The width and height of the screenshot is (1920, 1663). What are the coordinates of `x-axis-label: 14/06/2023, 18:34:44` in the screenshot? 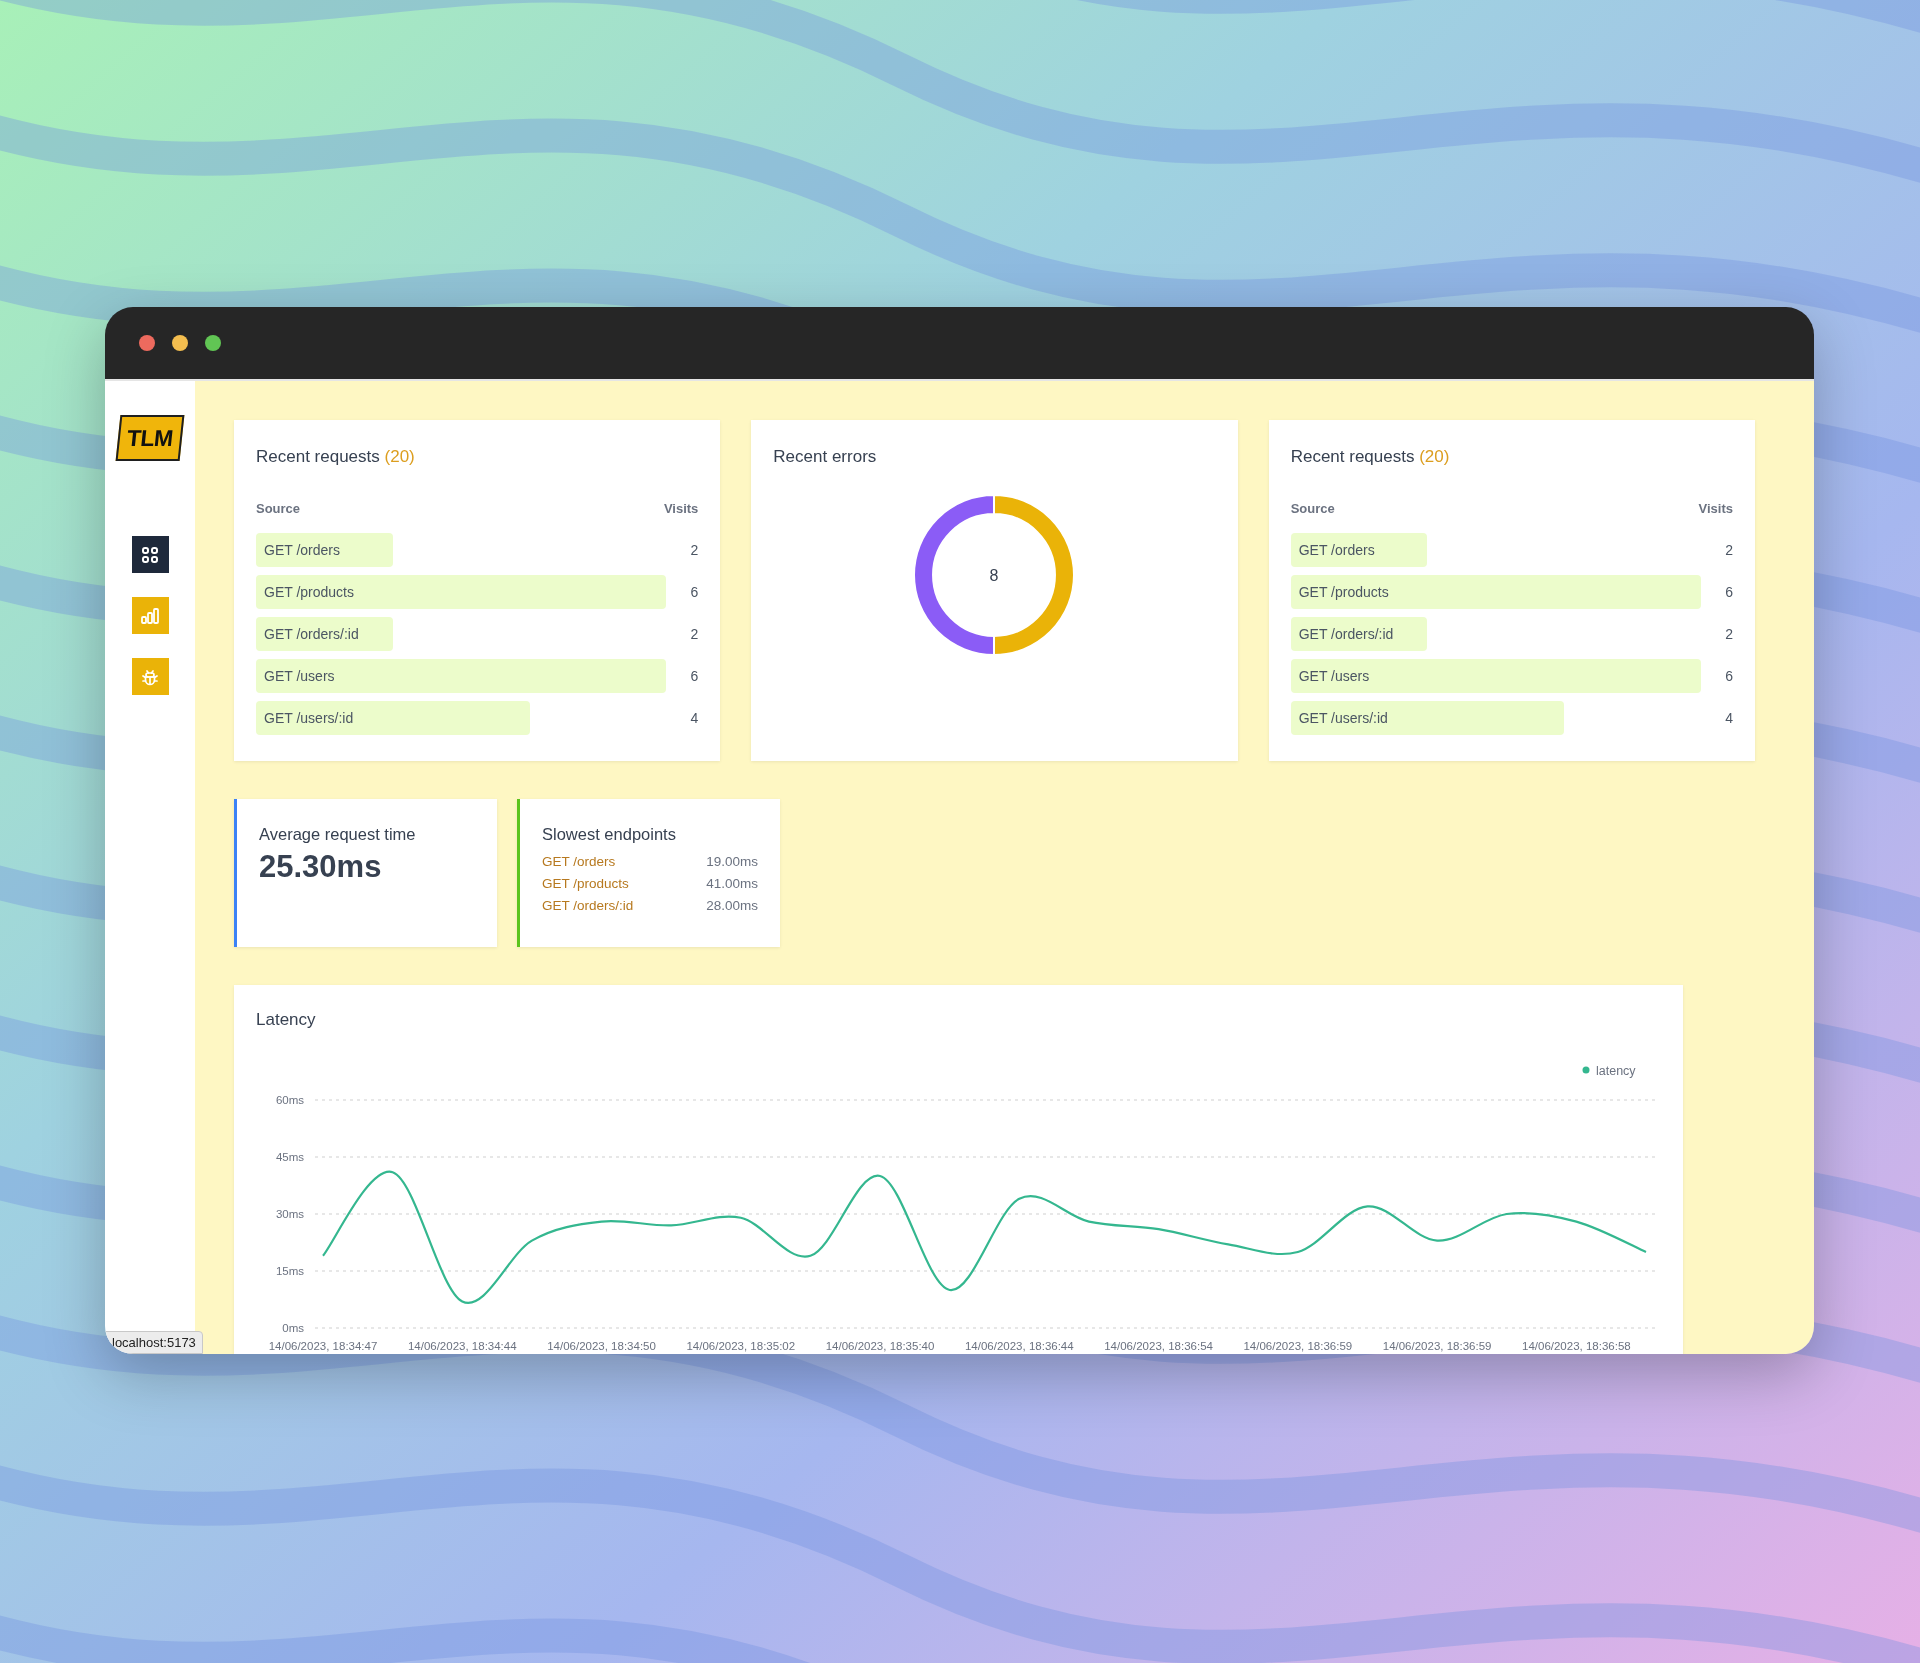 It's located at (462, 1346).